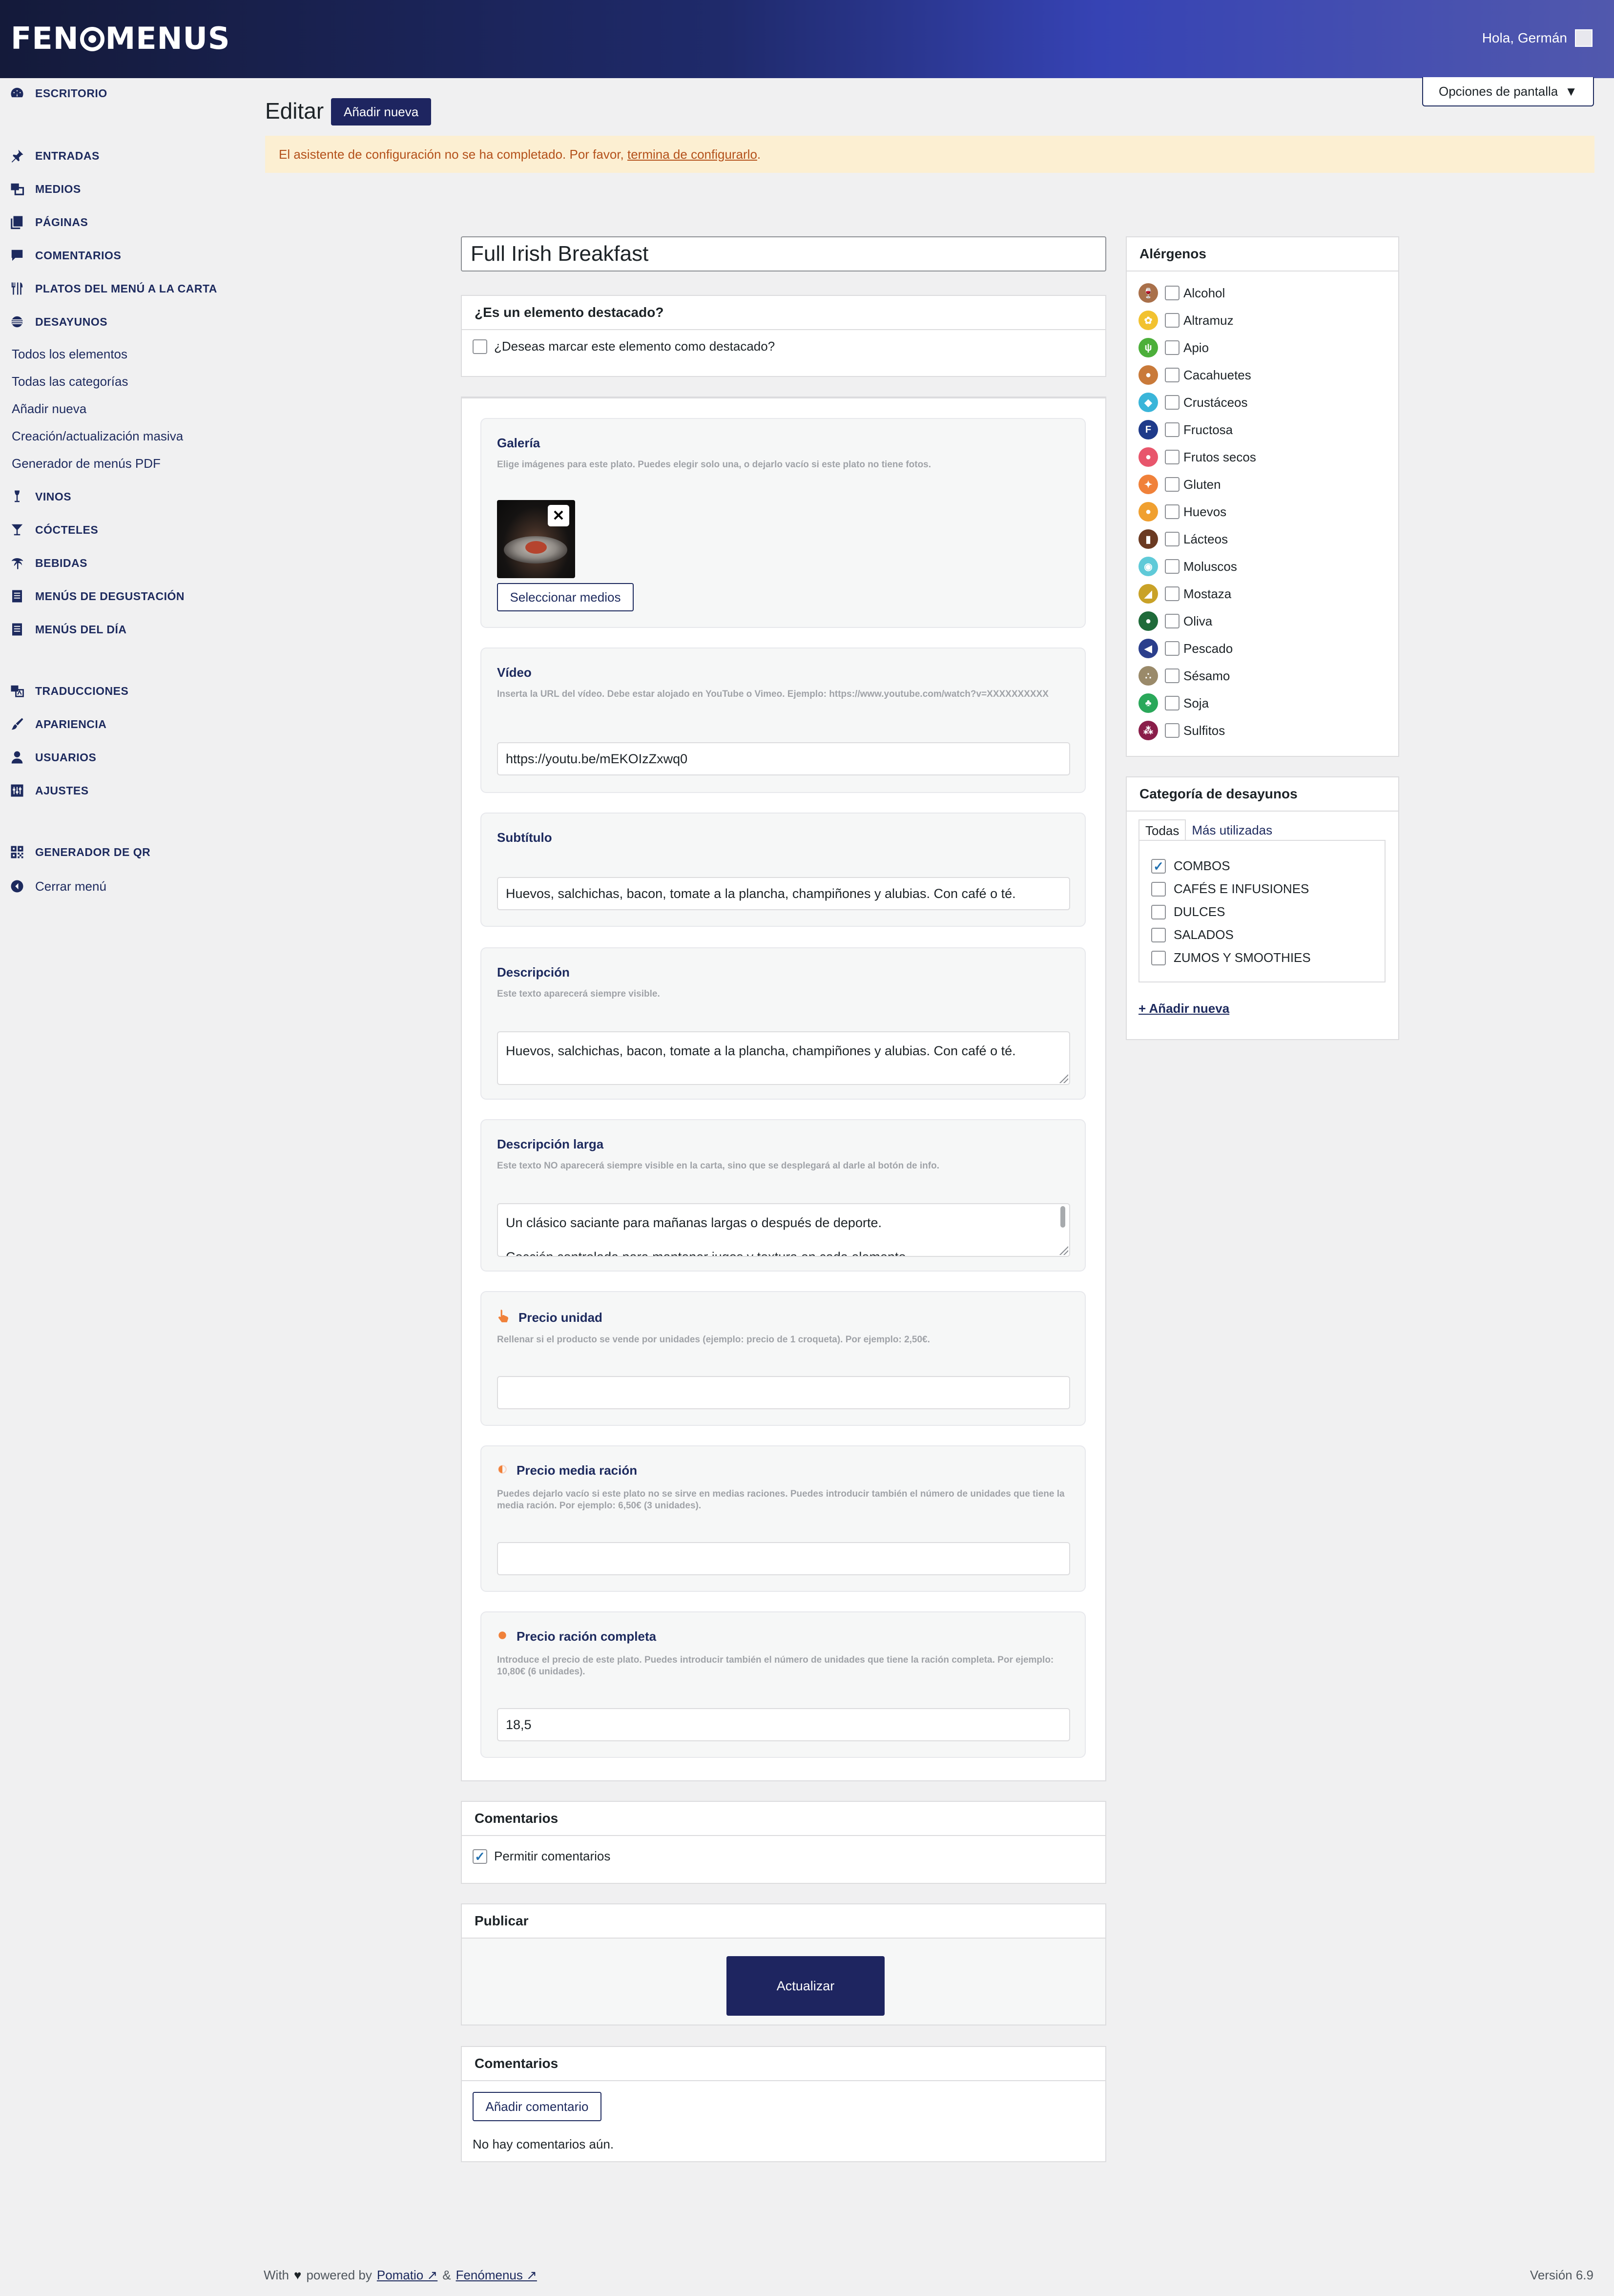  I want to click on sidebar-item-paginas: PÁGINAS, so click(48, 222).